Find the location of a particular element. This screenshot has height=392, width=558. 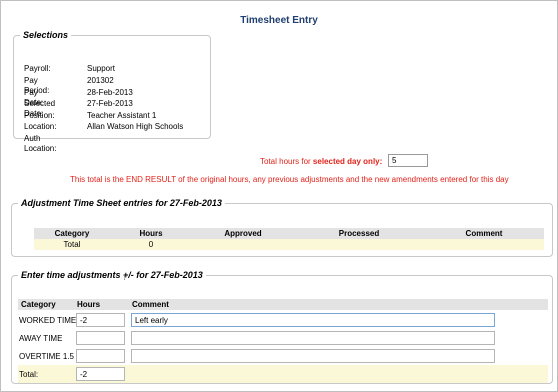

header-hours: Hours is located at coordinates (151, 233).